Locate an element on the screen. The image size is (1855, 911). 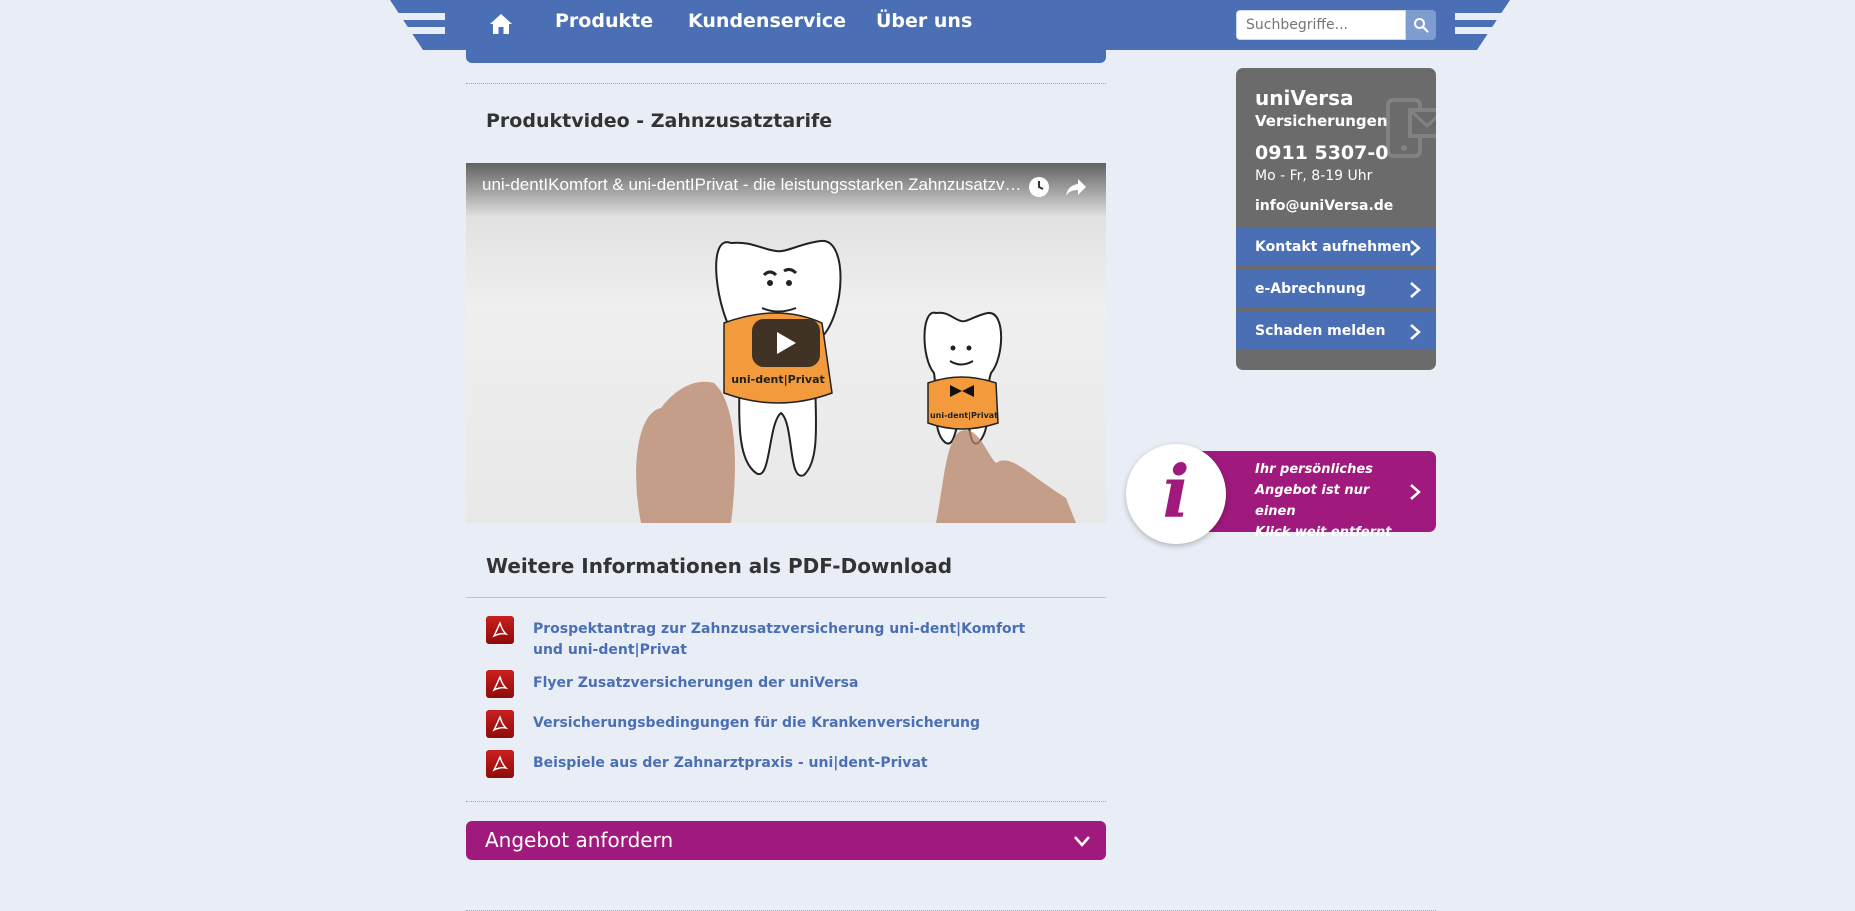
info-icon: i is located at coordinates (1176, 494).